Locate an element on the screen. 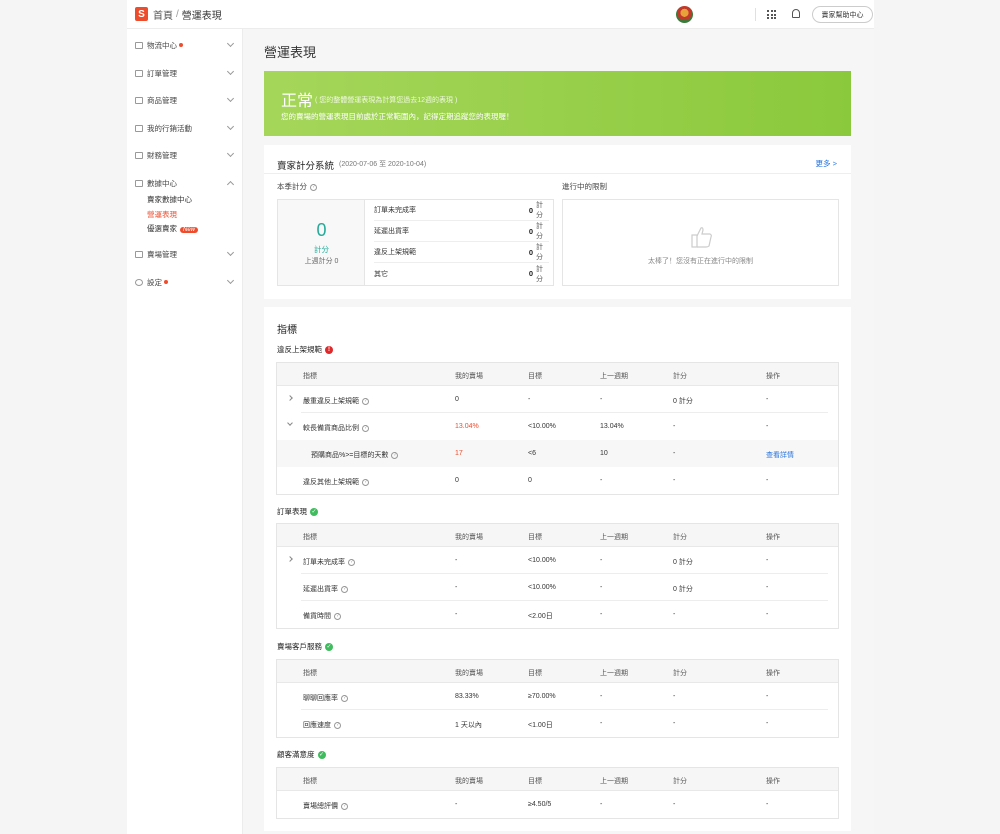 This screenshot has width=1000, height=834. wallet-icon is located at coordinates (139, 155).